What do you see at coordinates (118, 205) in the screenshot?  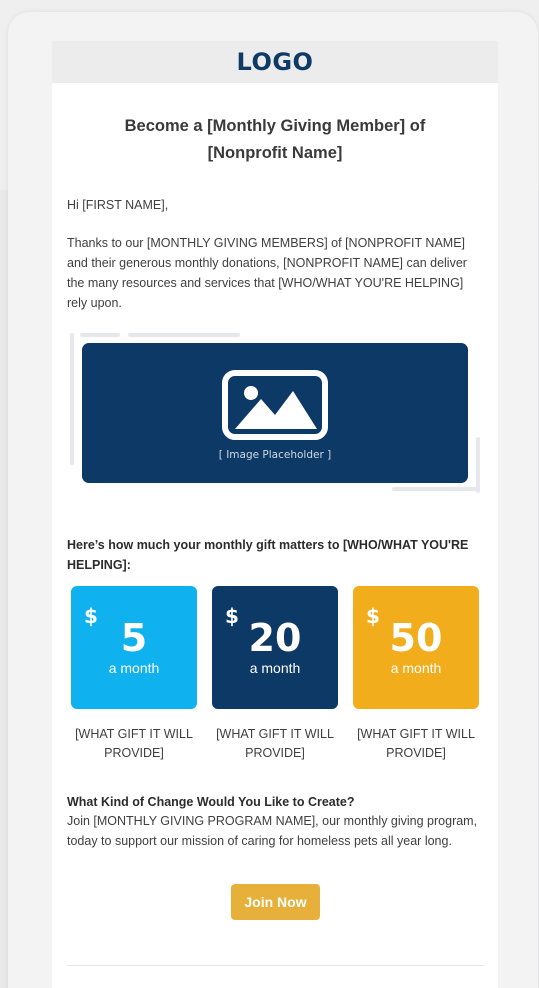 I see `greeting-text: Hi [FIRST NAME],` at bounding box center [118, 205].